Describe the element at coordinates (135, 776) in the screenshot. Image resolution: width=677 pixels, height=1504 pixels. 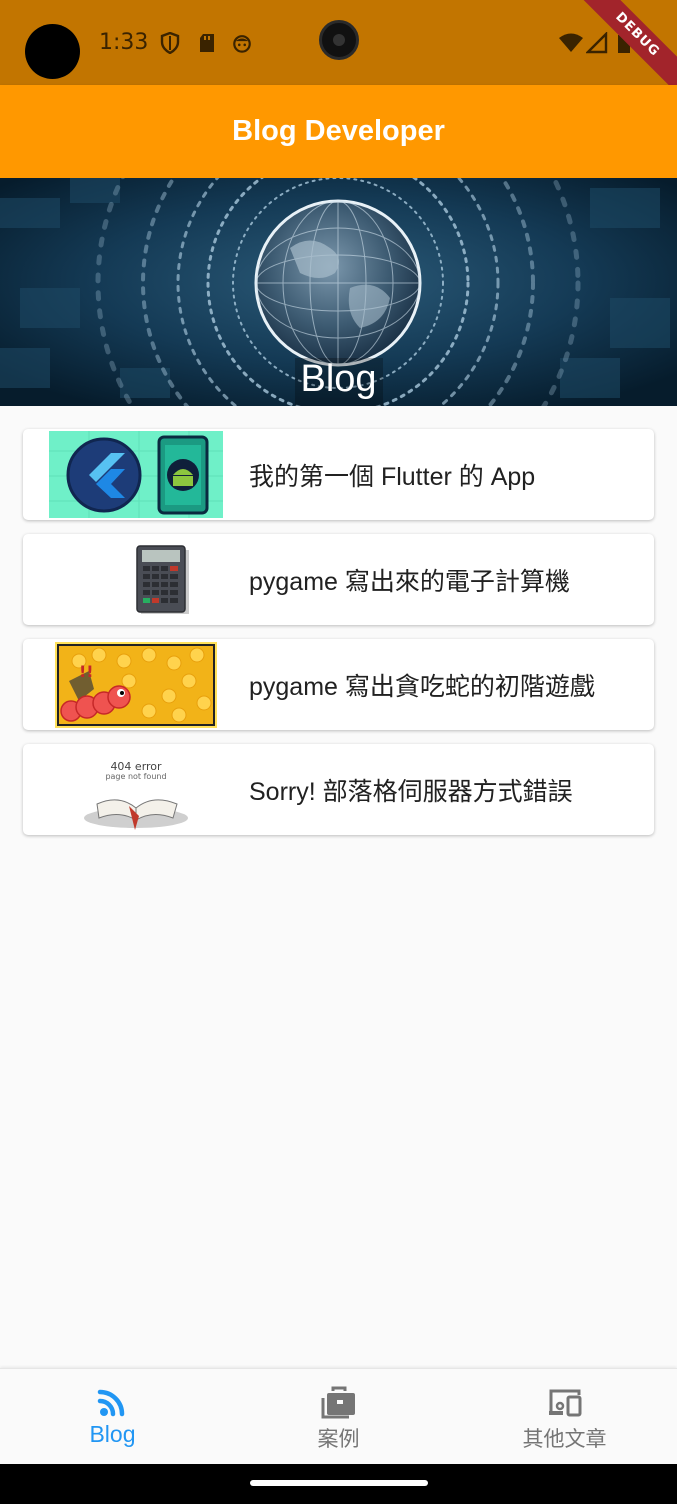
I see `svg-text: page not found` at that location.